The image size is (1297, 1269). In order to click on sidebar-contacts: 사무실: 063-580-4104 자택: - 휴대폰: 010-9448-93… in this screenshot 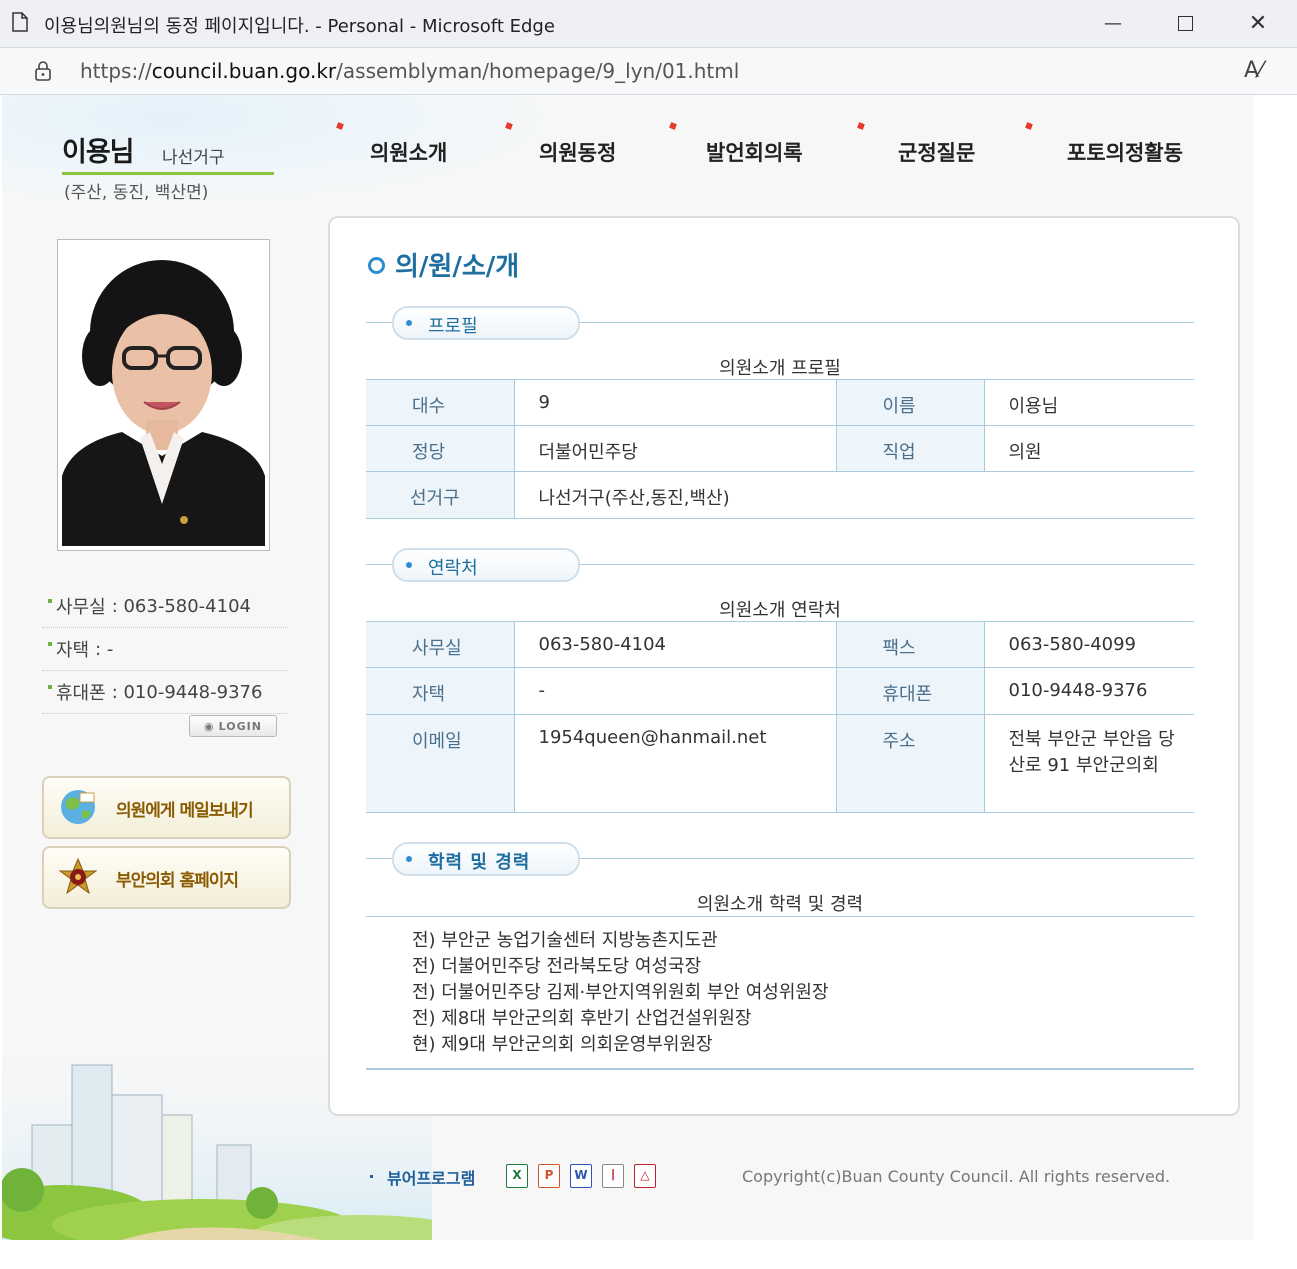, I will do `click(165, 649)`.